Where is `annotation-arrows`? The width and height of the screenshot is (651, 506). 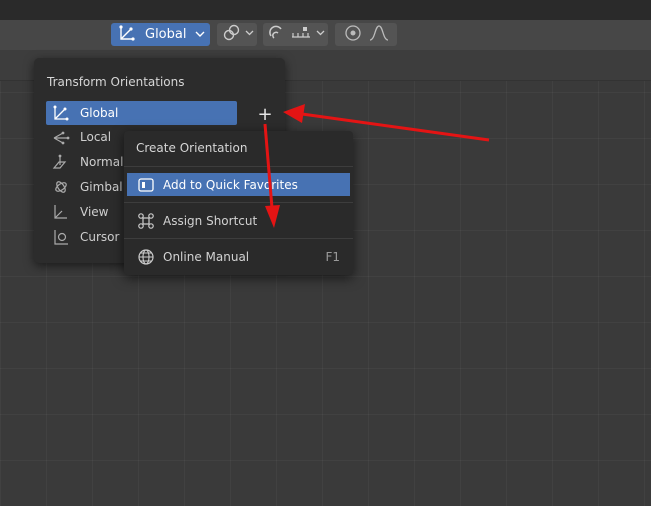 annotation-arrows is located at coordinates (376, 166).